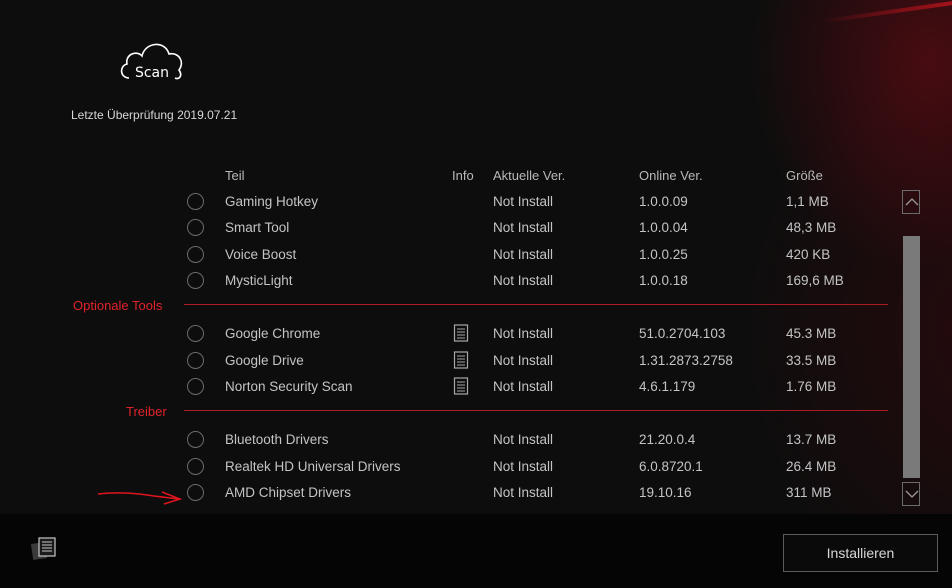 The image size is (952, 588). What do you see at coordinates (807, 201) in the screenshot?
I see `item-size: 1,1 MB` at bounding box center [807, 201].